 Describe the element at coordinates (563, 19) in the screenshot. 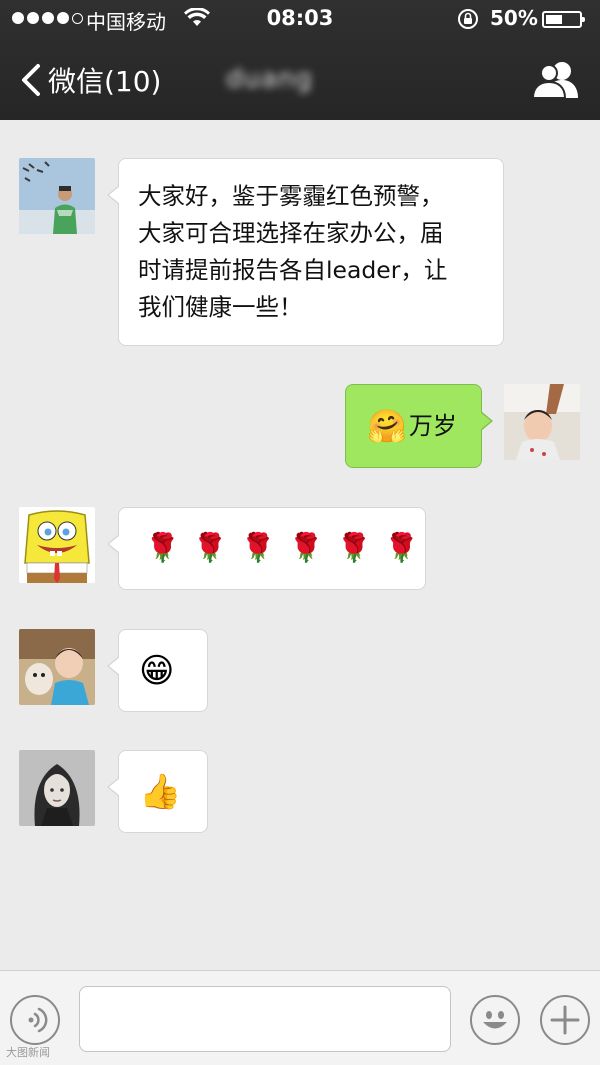

I see `battery-icon` at that location.